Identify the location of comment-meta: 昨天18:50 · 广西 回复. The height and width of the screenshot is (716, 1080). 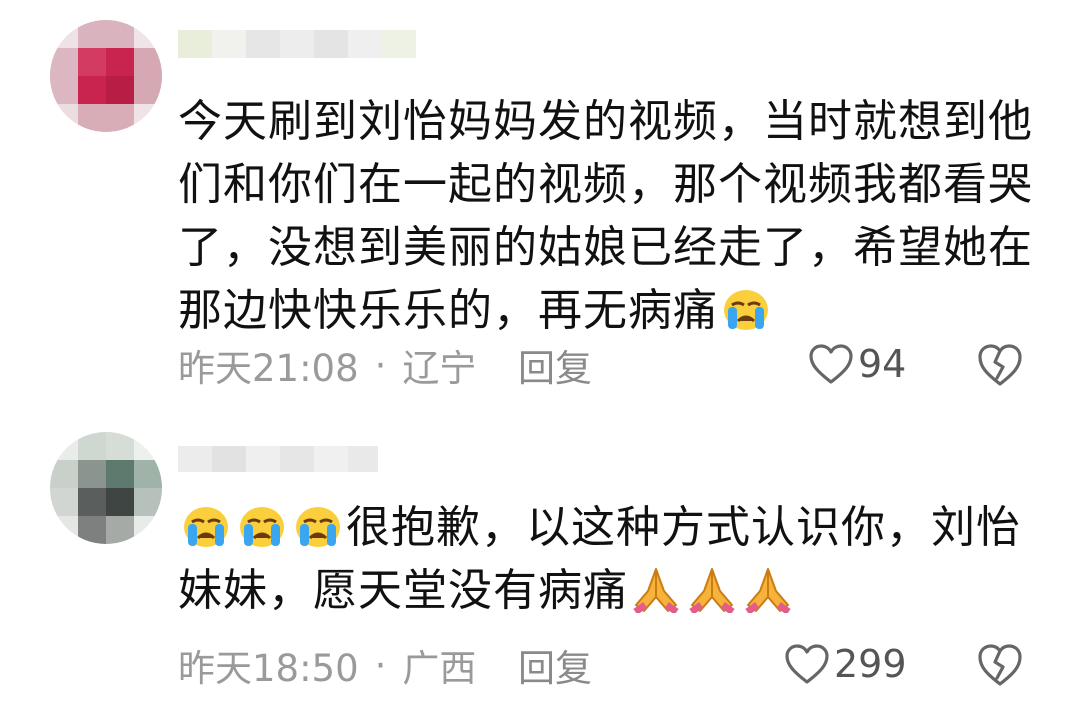
(629, 665).